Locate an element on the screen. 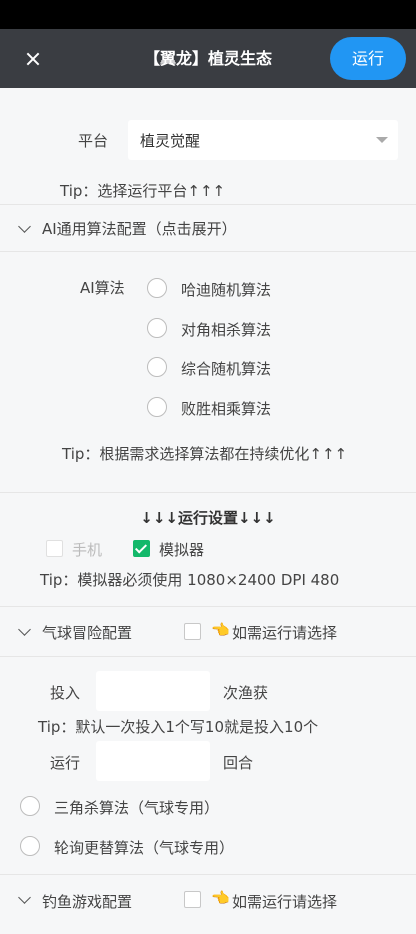 This screenshot has width=416, height=934. status-bar is located at coordinates (208, 14).